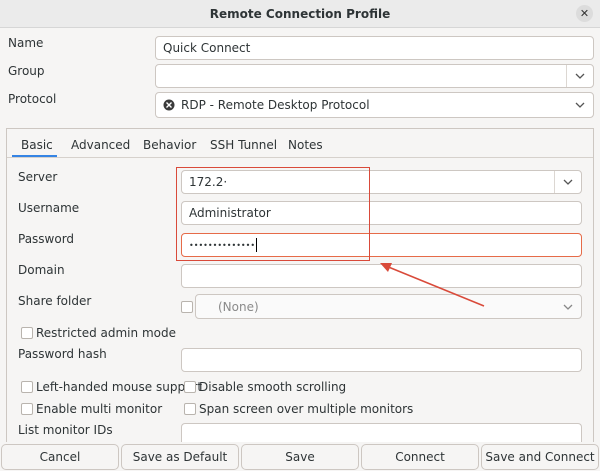 This screenshot has height=471, width=600. I want to click on annotation-arrow, so click(432, 285).